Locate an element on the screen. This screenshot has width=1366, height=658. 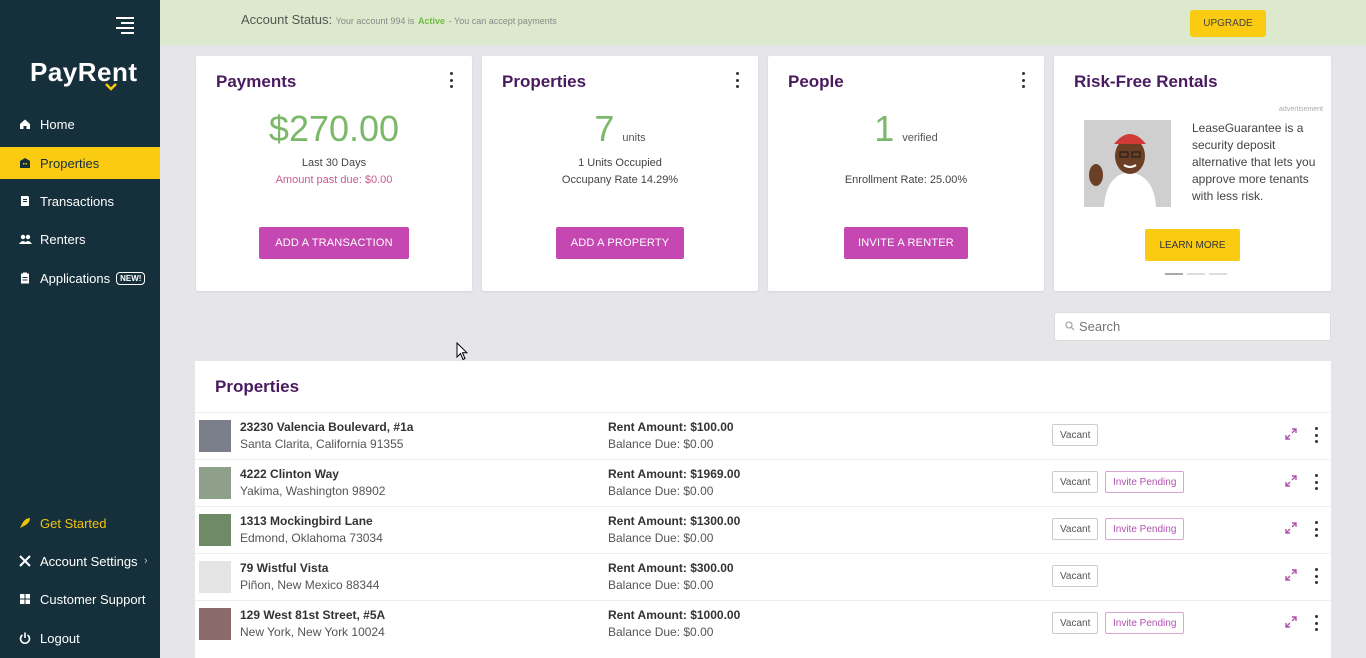
payments-amount-wrap: $270.00 is located at coordinates (334, 129).